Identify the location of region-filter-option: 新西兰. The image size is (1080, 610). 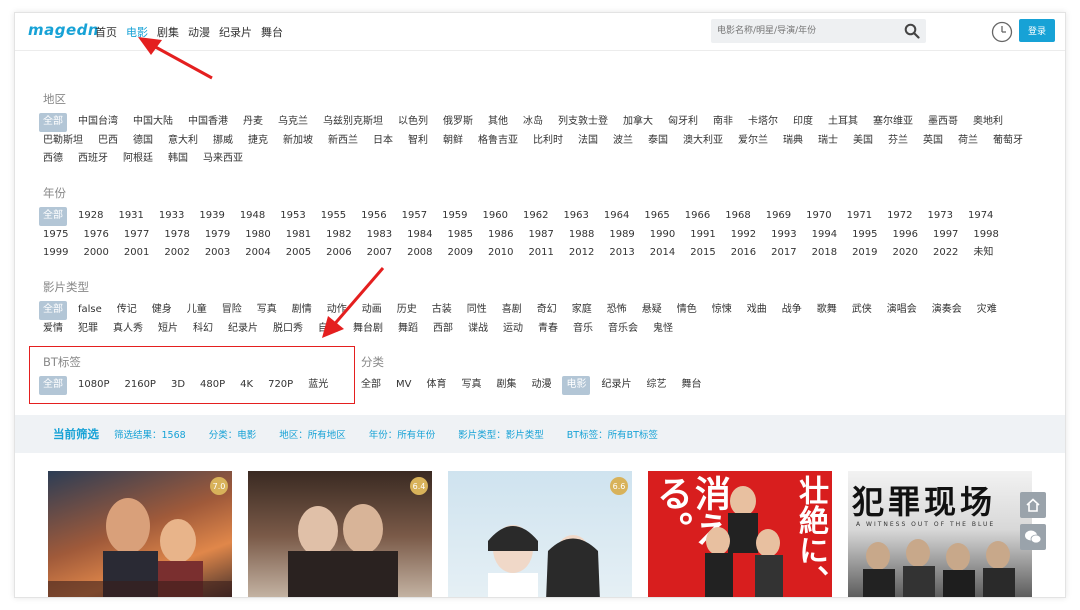
(343, 141).